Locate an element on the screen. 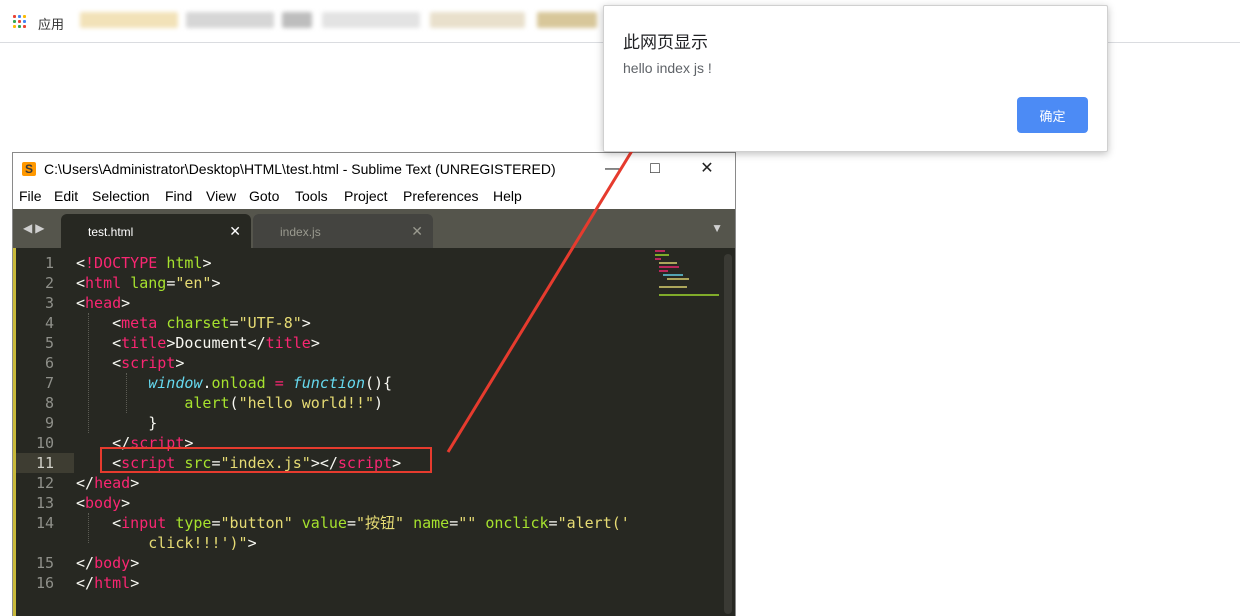 Image resolution: width=1240 pixels, height=616 pixels. code-line: <head> is located at coordinates (103, 303).